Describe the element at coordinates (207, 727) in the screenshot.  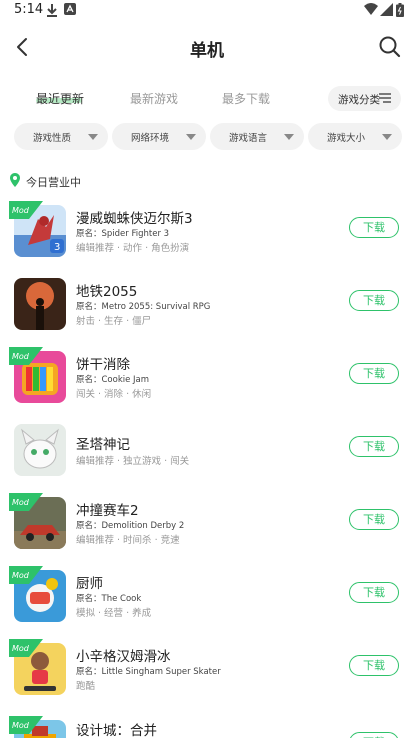
I see `game-item: Mod 设计城：合并 下载` at that location.